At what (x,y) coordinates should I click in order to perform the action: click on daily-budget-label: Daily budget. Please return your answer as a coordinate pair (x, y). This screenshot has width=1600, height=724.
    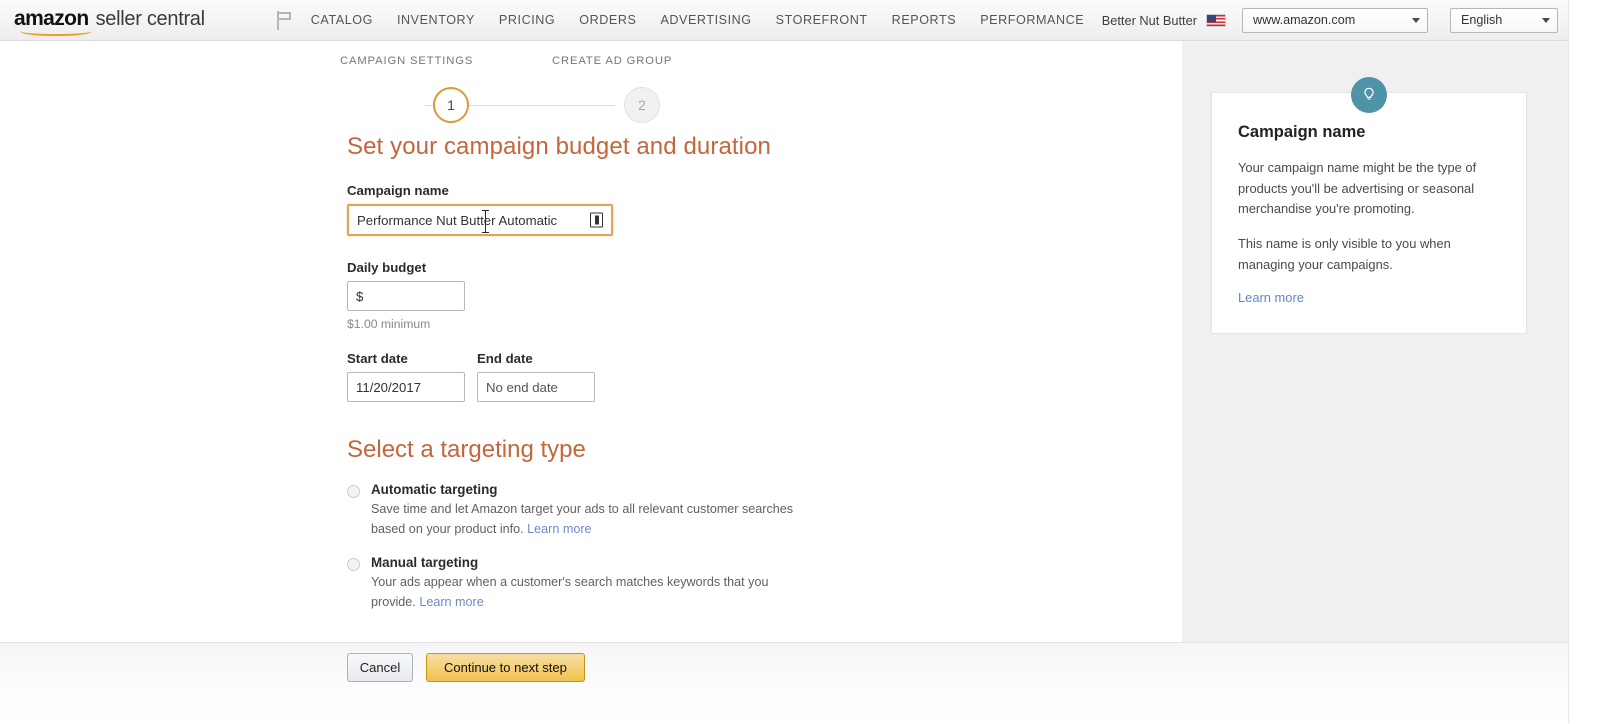
    Looking at the image, I should click on (387, 267).